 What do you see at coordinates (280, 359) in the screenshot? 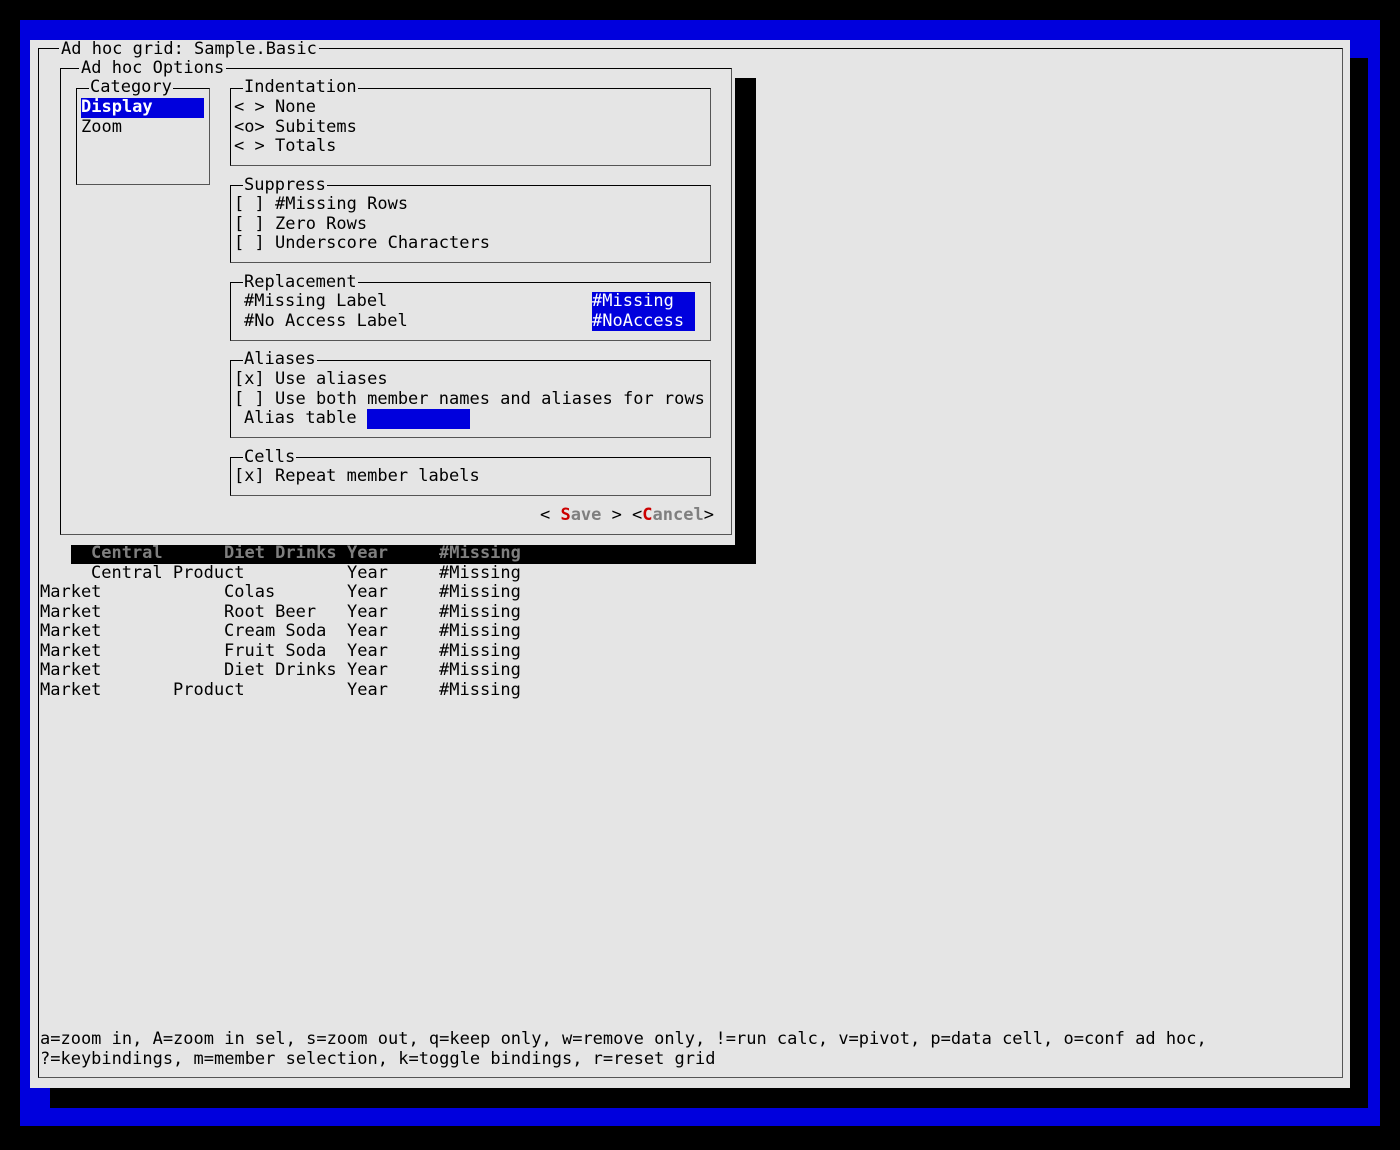
I see `aliases-label: Aliases` at bounding box center [280, 359].